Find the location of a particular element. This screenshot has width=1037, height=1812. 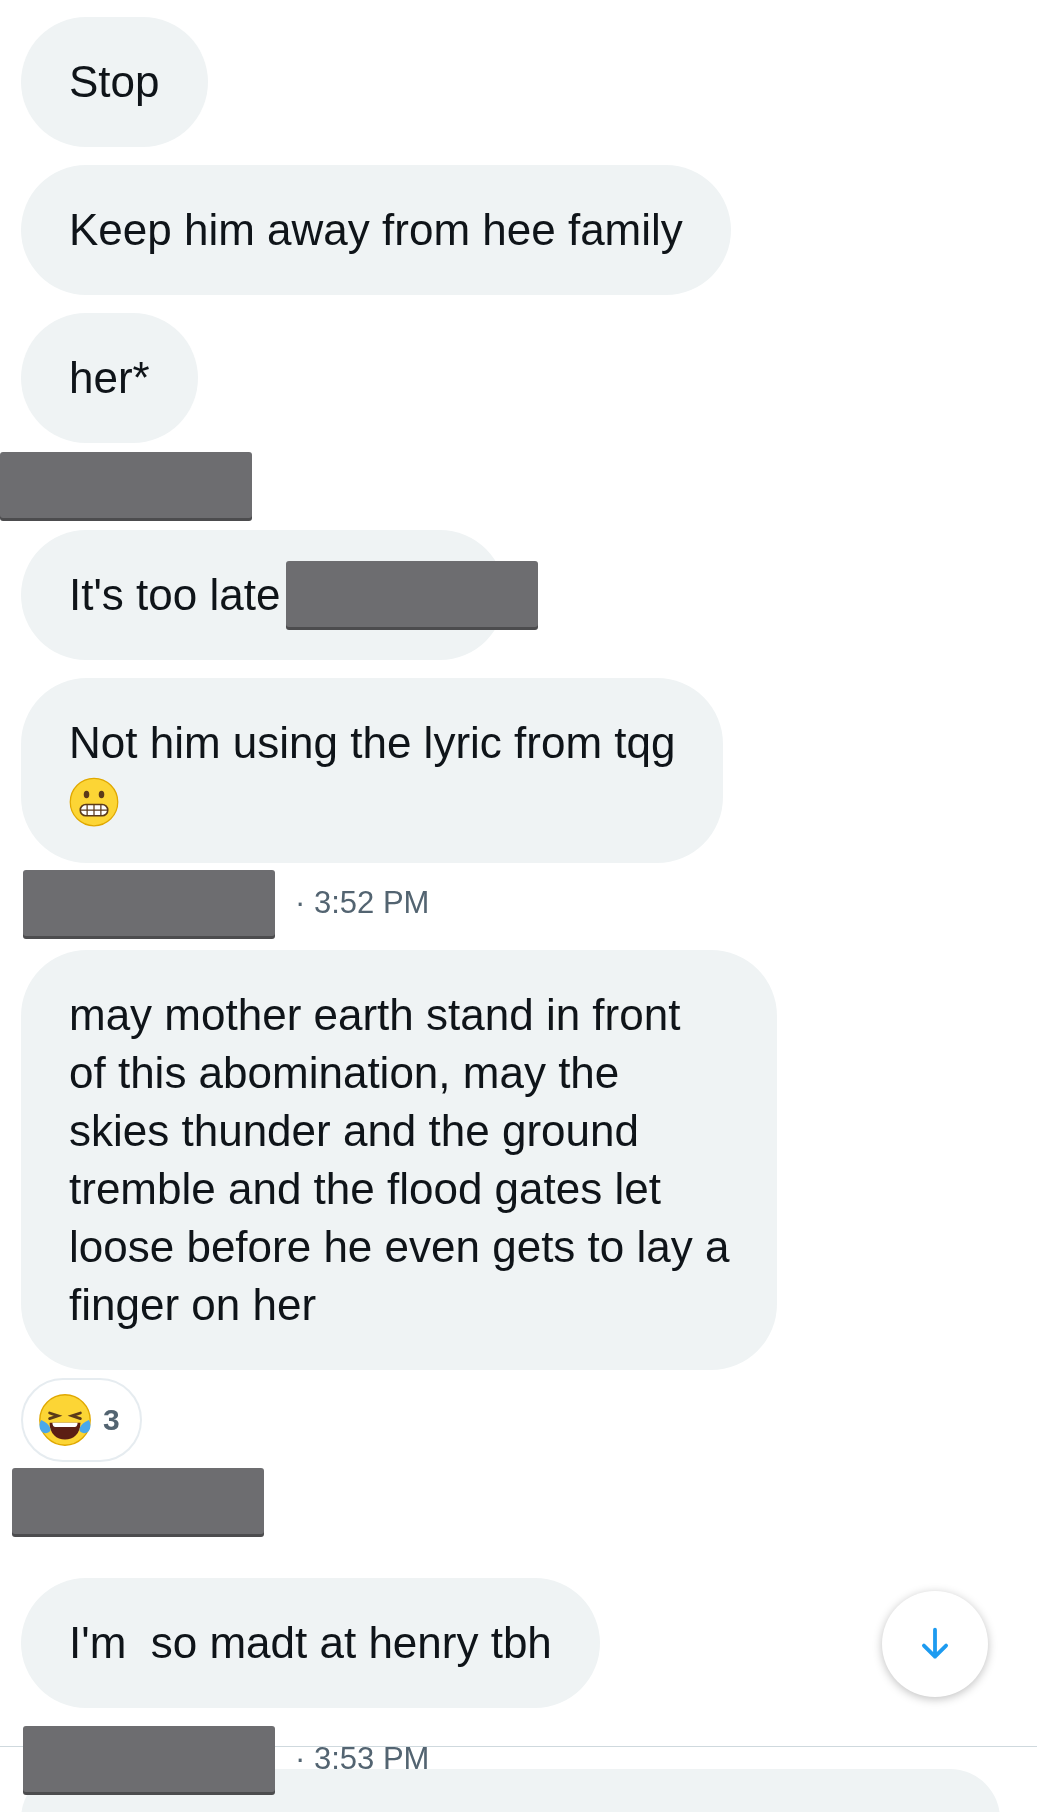

message-text: It's too late is located at coordinates (175, 595).